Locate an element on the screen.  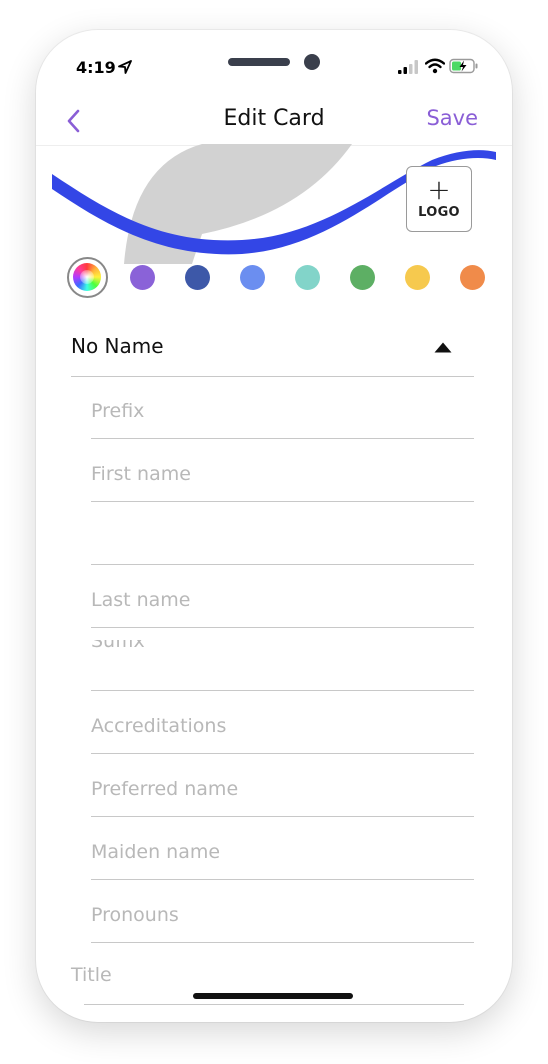
last-name-field: Last name is located at coordinates (282, 596).